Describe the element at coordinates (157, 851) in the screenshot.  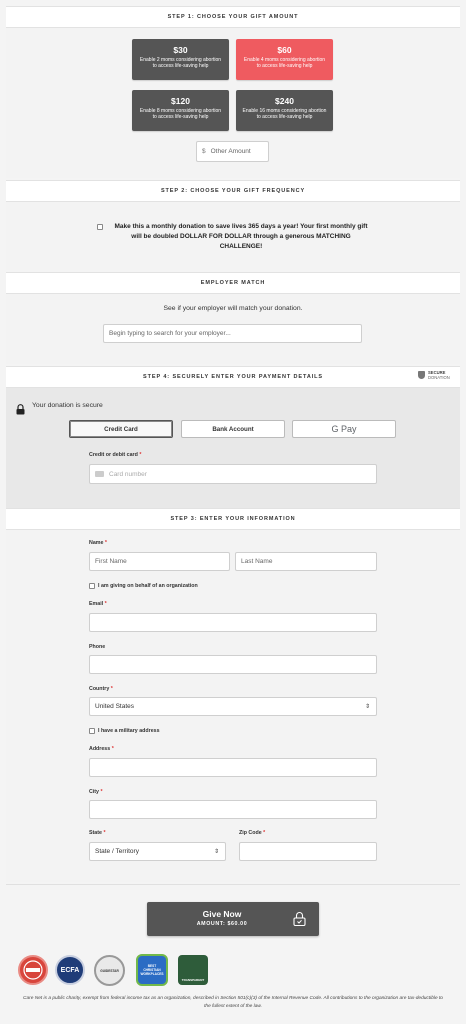
I see `state-select: State / Territory ⇕` at that location.